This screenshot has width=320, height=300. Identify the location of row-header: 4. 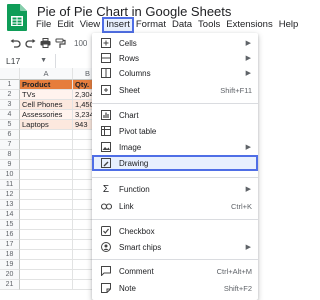
(10, 115).